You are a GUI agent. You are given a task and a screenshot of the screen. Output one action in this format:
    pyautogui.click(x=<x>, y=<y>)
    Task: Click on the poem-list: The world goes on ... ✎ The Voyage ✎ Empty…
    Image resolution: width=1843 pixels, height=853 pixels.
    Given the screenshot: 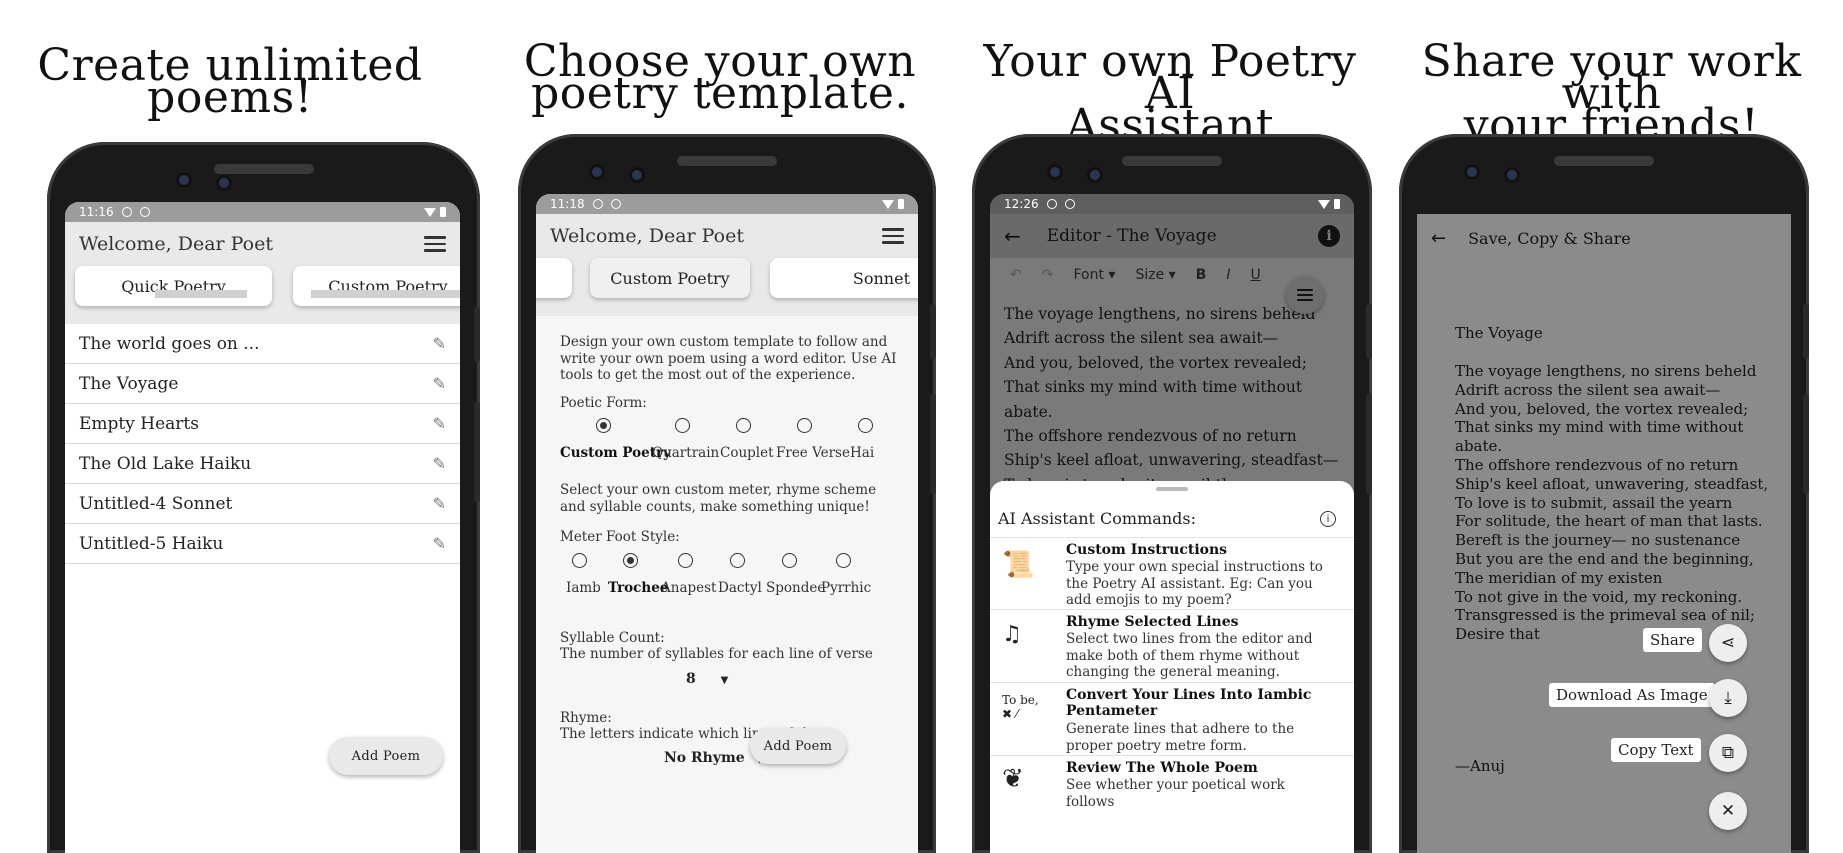 What is the action you would take?
    pyautogui.click(x=262, y=444)
    